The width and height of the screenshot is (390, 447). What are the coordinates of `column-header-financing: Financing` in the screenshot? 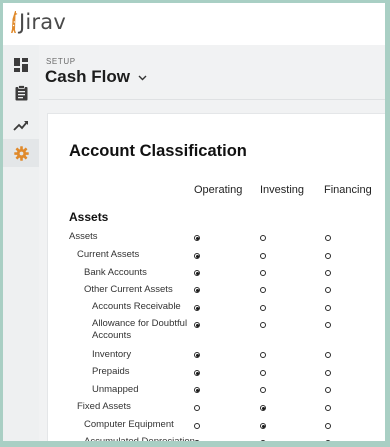 It's located at (348, 190).